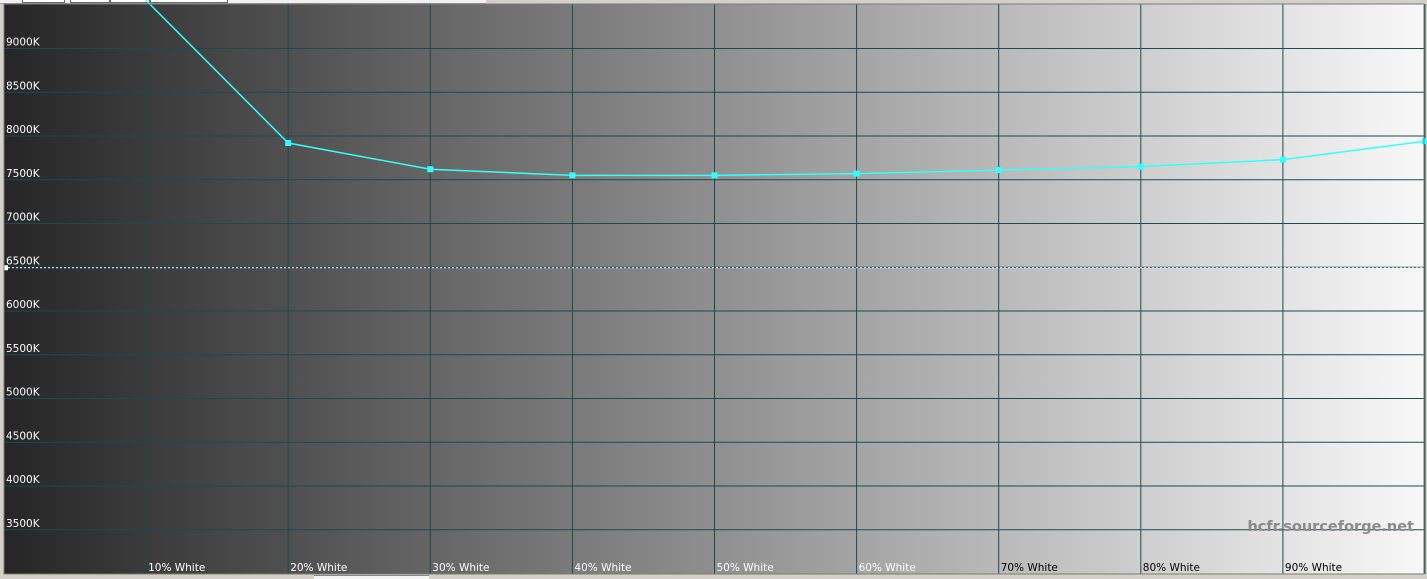 The width and height of the screenshot is (1427, 579). What do you see at coordinates (1330, 527) in the screenshot?
I see `watermark: hcfr.sourceforge.net` at bounding box center [1330, 527].